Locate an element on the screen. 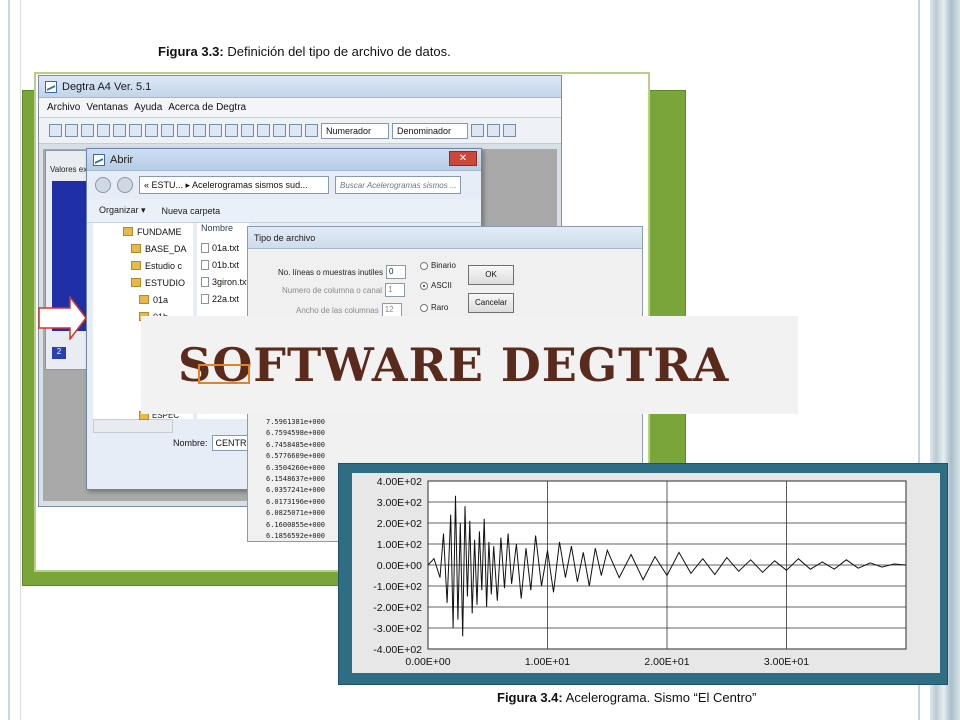  plot-icon is located at coordinates (247, 130).